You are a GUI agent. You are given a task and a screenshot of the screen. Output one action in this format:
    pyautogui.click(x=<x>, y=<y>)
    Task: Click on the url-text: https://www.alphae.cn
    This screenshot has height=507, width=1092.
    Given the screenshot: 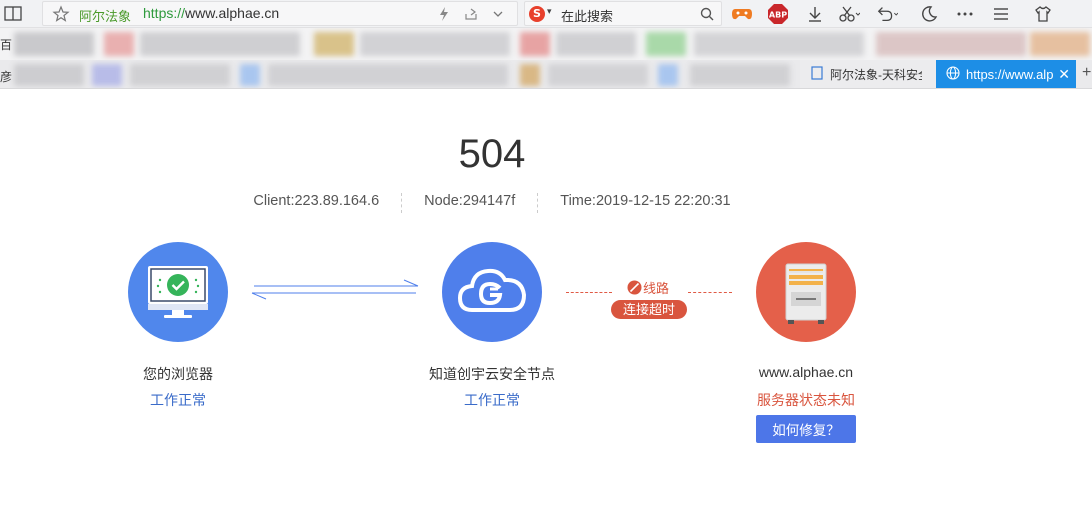 What is the action you would take?
    pyautogui.click(x=211, y=13)
    